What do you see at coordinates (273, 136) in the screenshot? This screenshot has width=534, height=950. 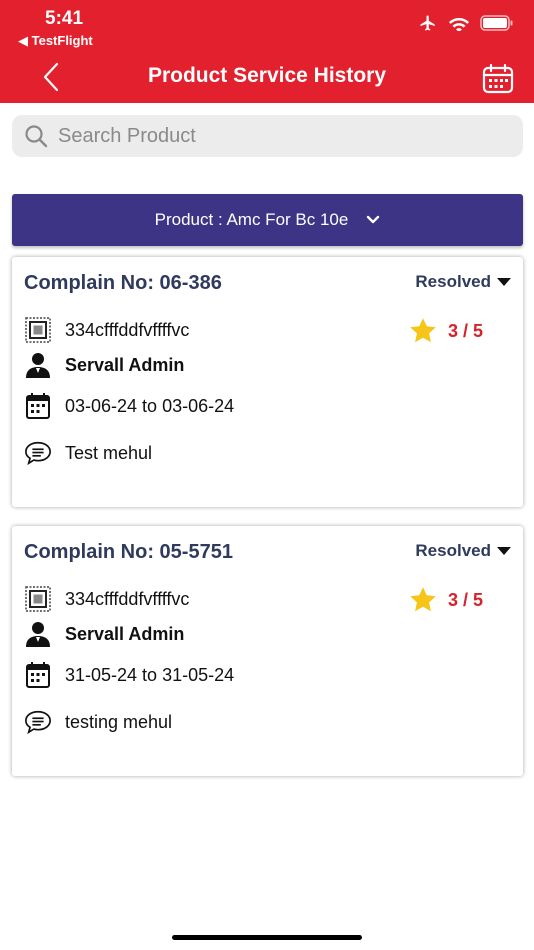 I see `search-input` at bounding box center [273, 136].